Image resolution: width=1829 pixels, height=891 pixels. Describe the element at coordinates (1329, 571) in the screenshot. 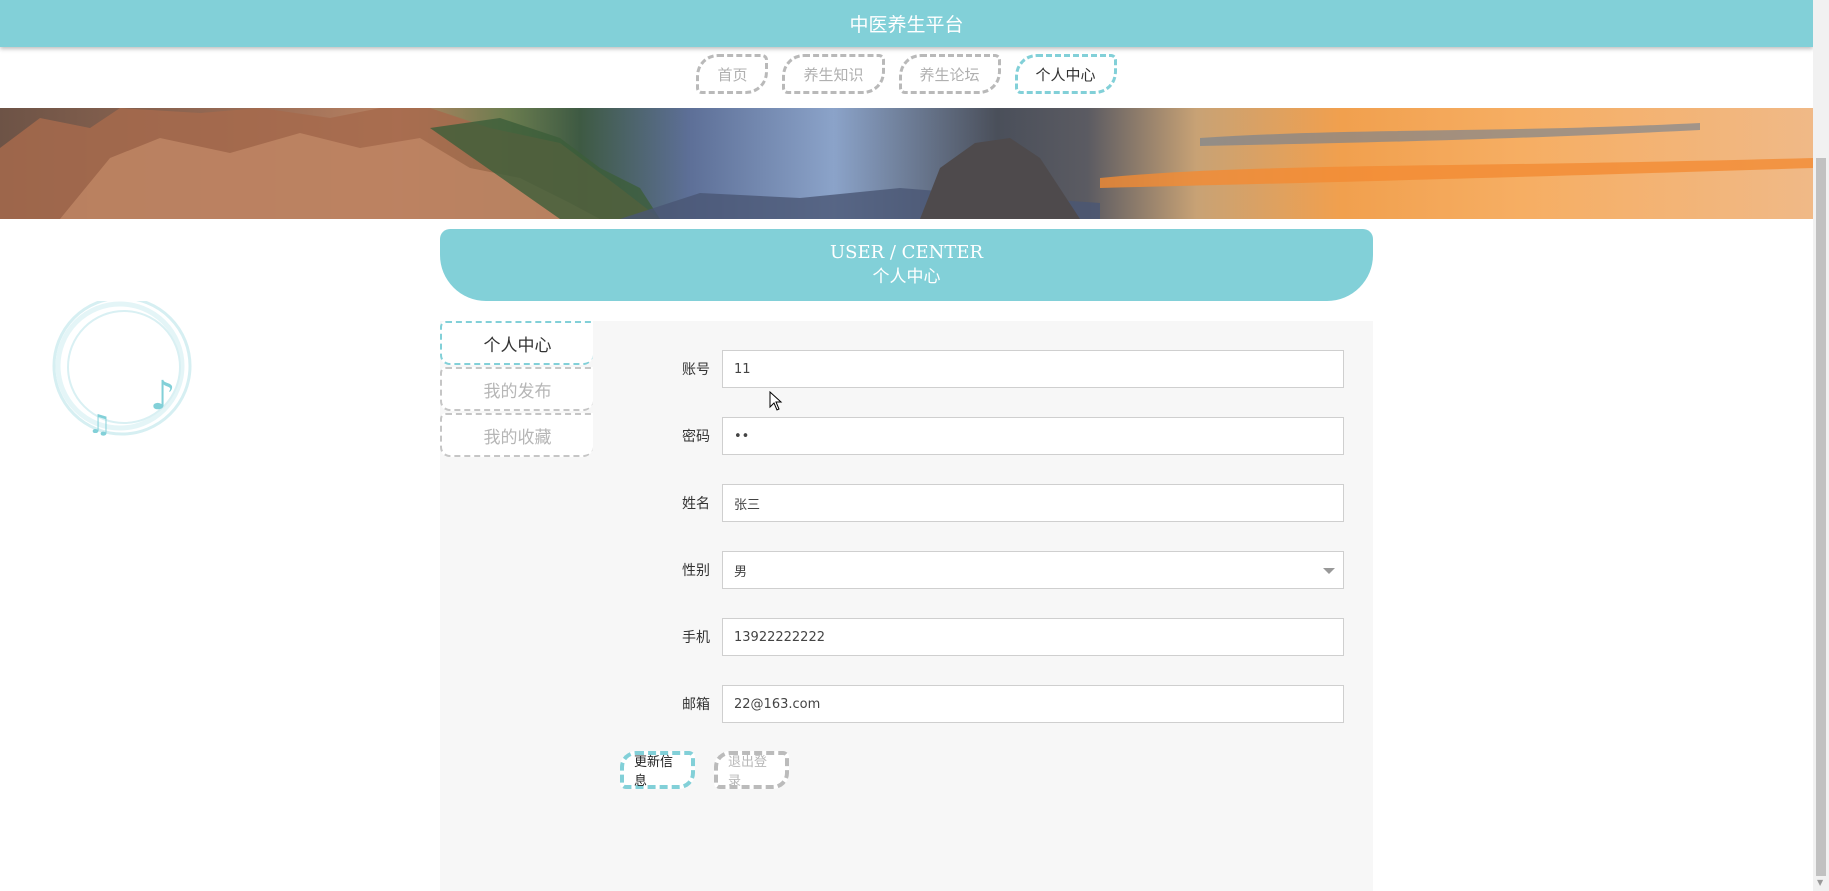

I see `chevron-down-icon` at that location.